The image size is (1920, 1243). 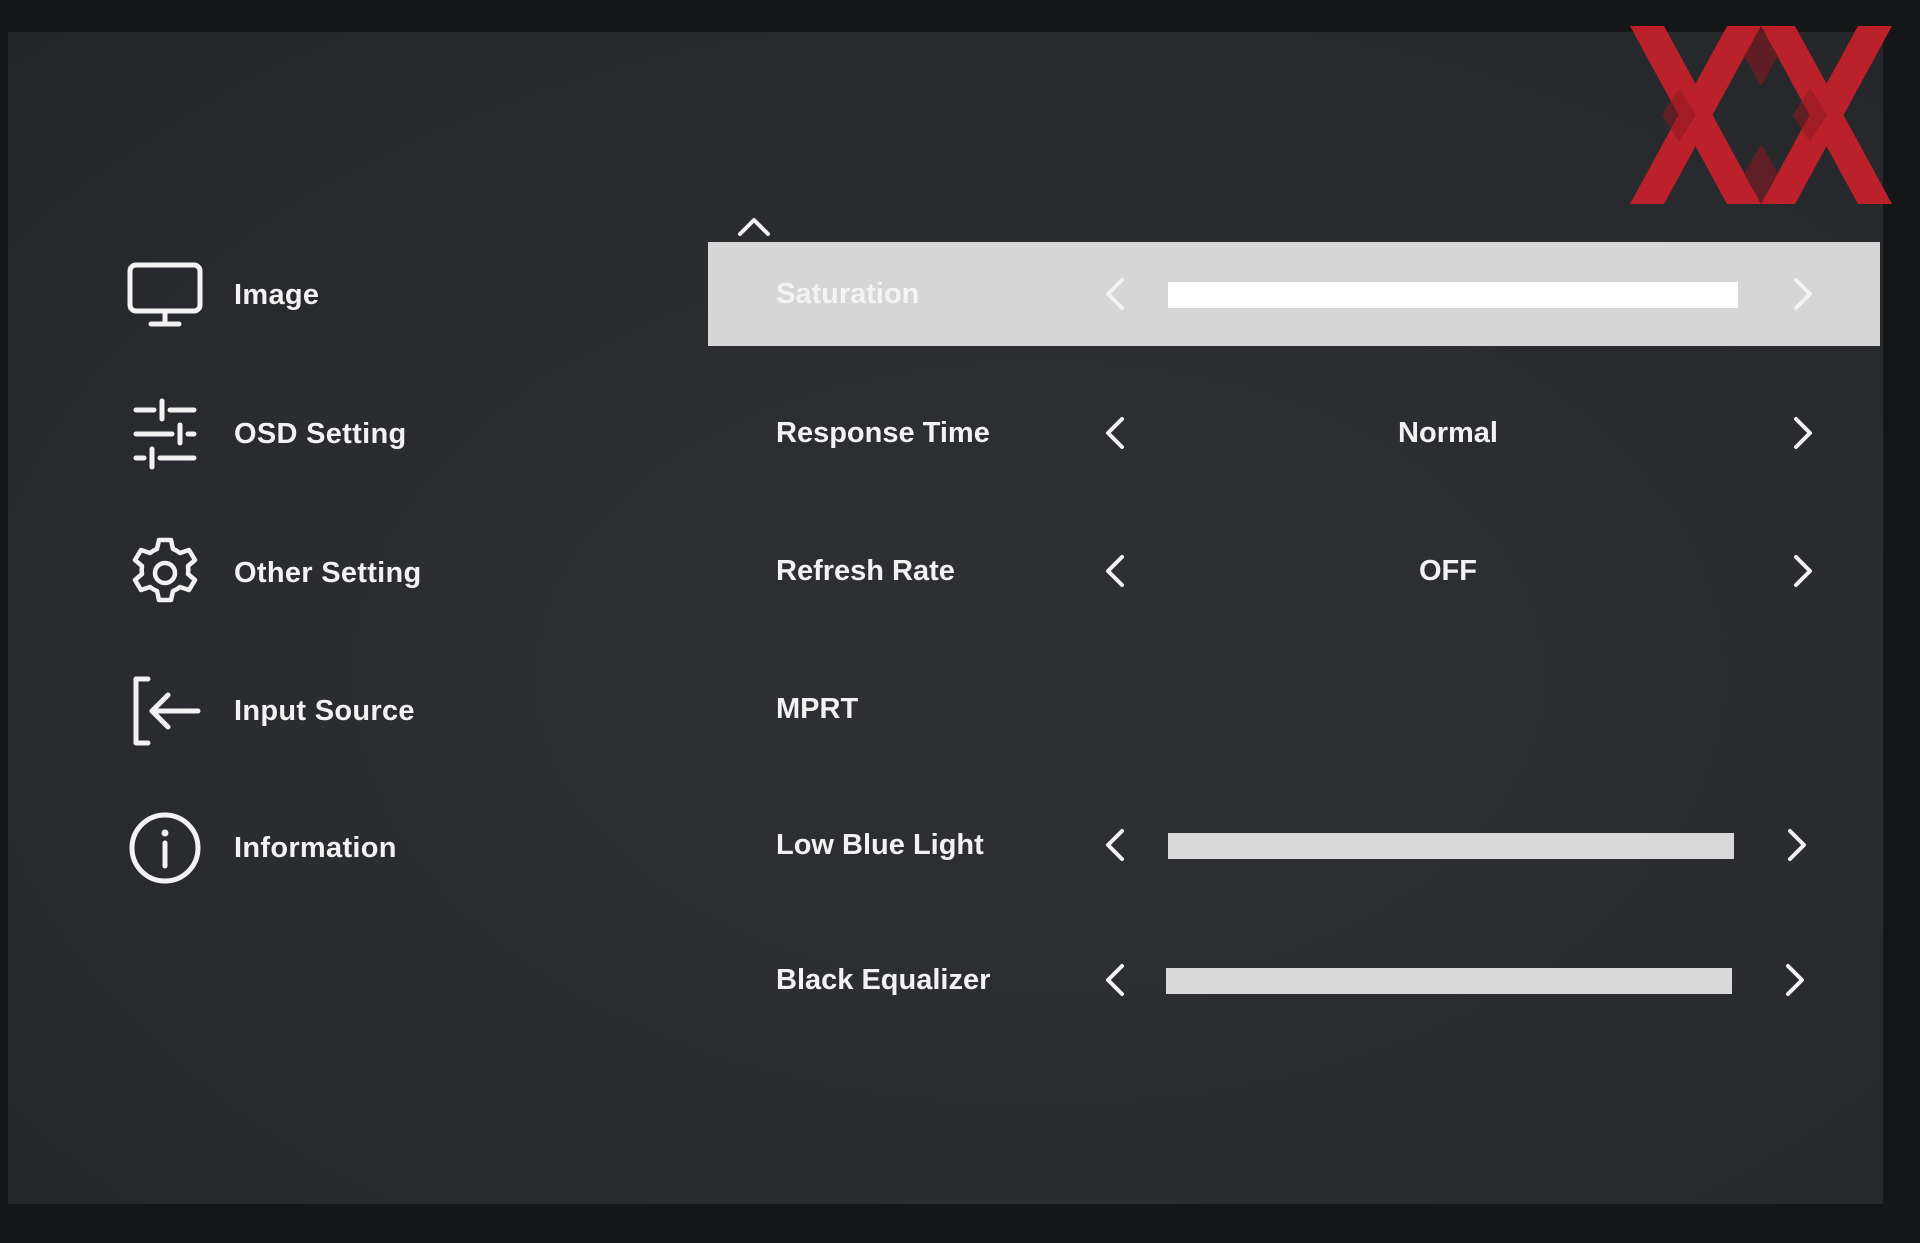 What do you see at coordinates (880, 845) in the screenshot?
I see `setting-label: Low Blue Light` at bounding box center [880, 845].